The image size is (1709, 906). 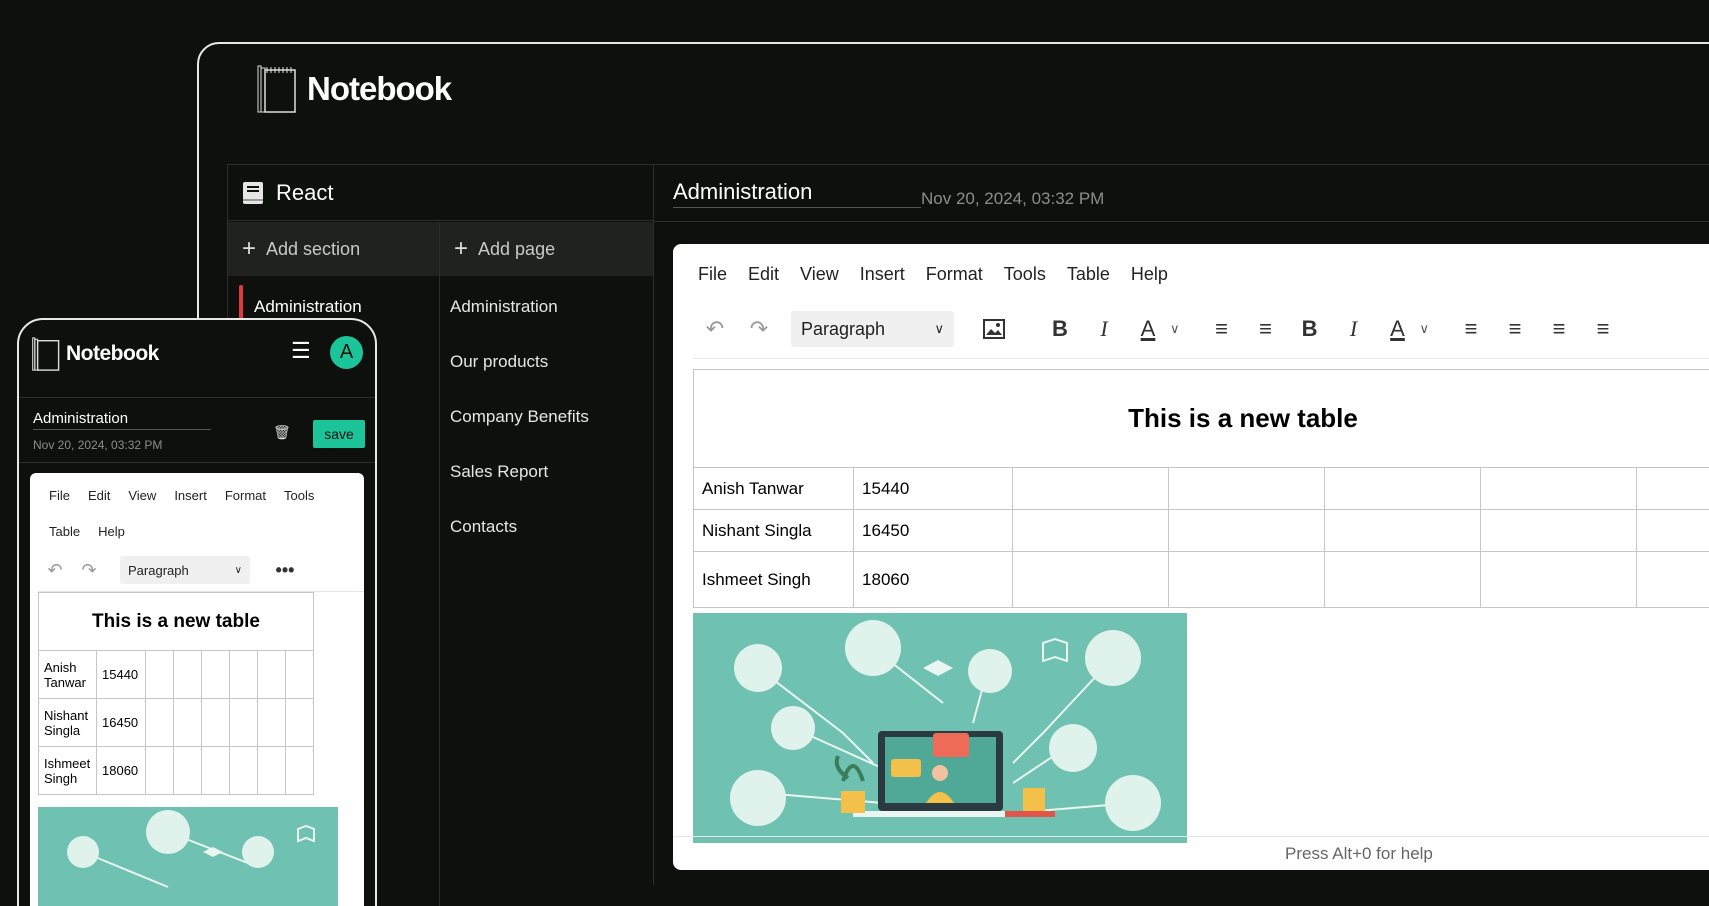 I want to click on align-right-icon: ≡, so click(x=1559, y=329).